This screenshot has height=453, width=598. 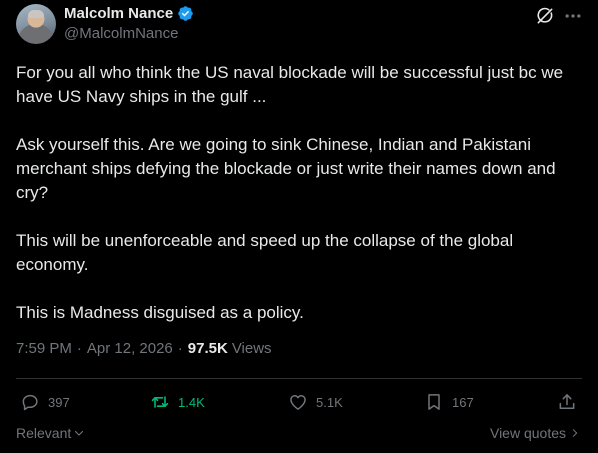 I want to click on reply-button: 397, so click(x=45, y=402).